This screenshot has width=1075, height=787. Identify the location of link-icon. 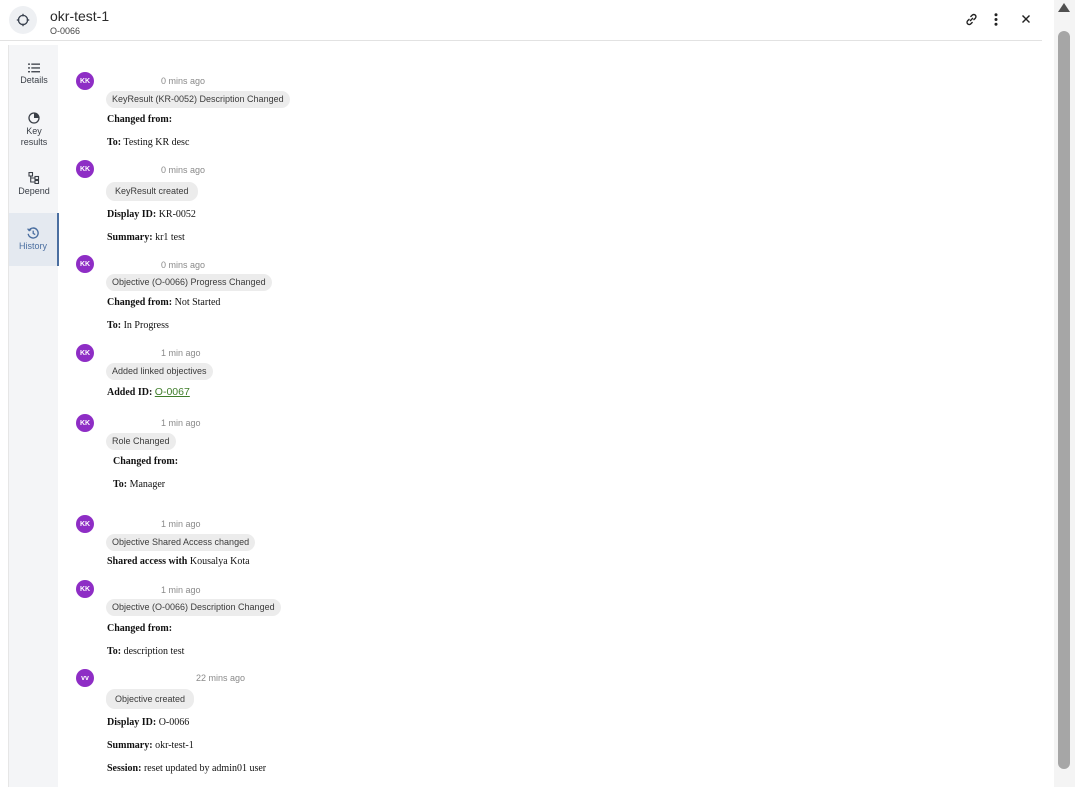
(971, 19).